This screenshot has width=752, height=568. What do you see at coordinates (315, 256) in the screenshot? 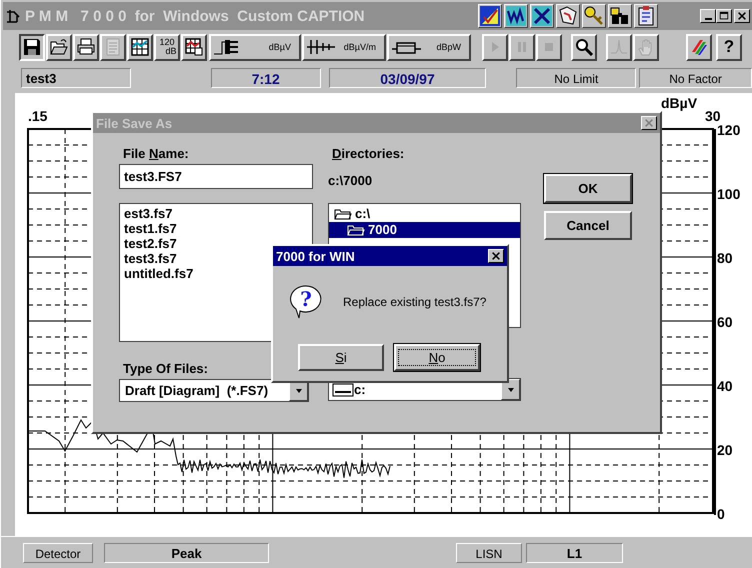
I see `dialog-title: 7000 for WIN` at bounding box center [315, 256].